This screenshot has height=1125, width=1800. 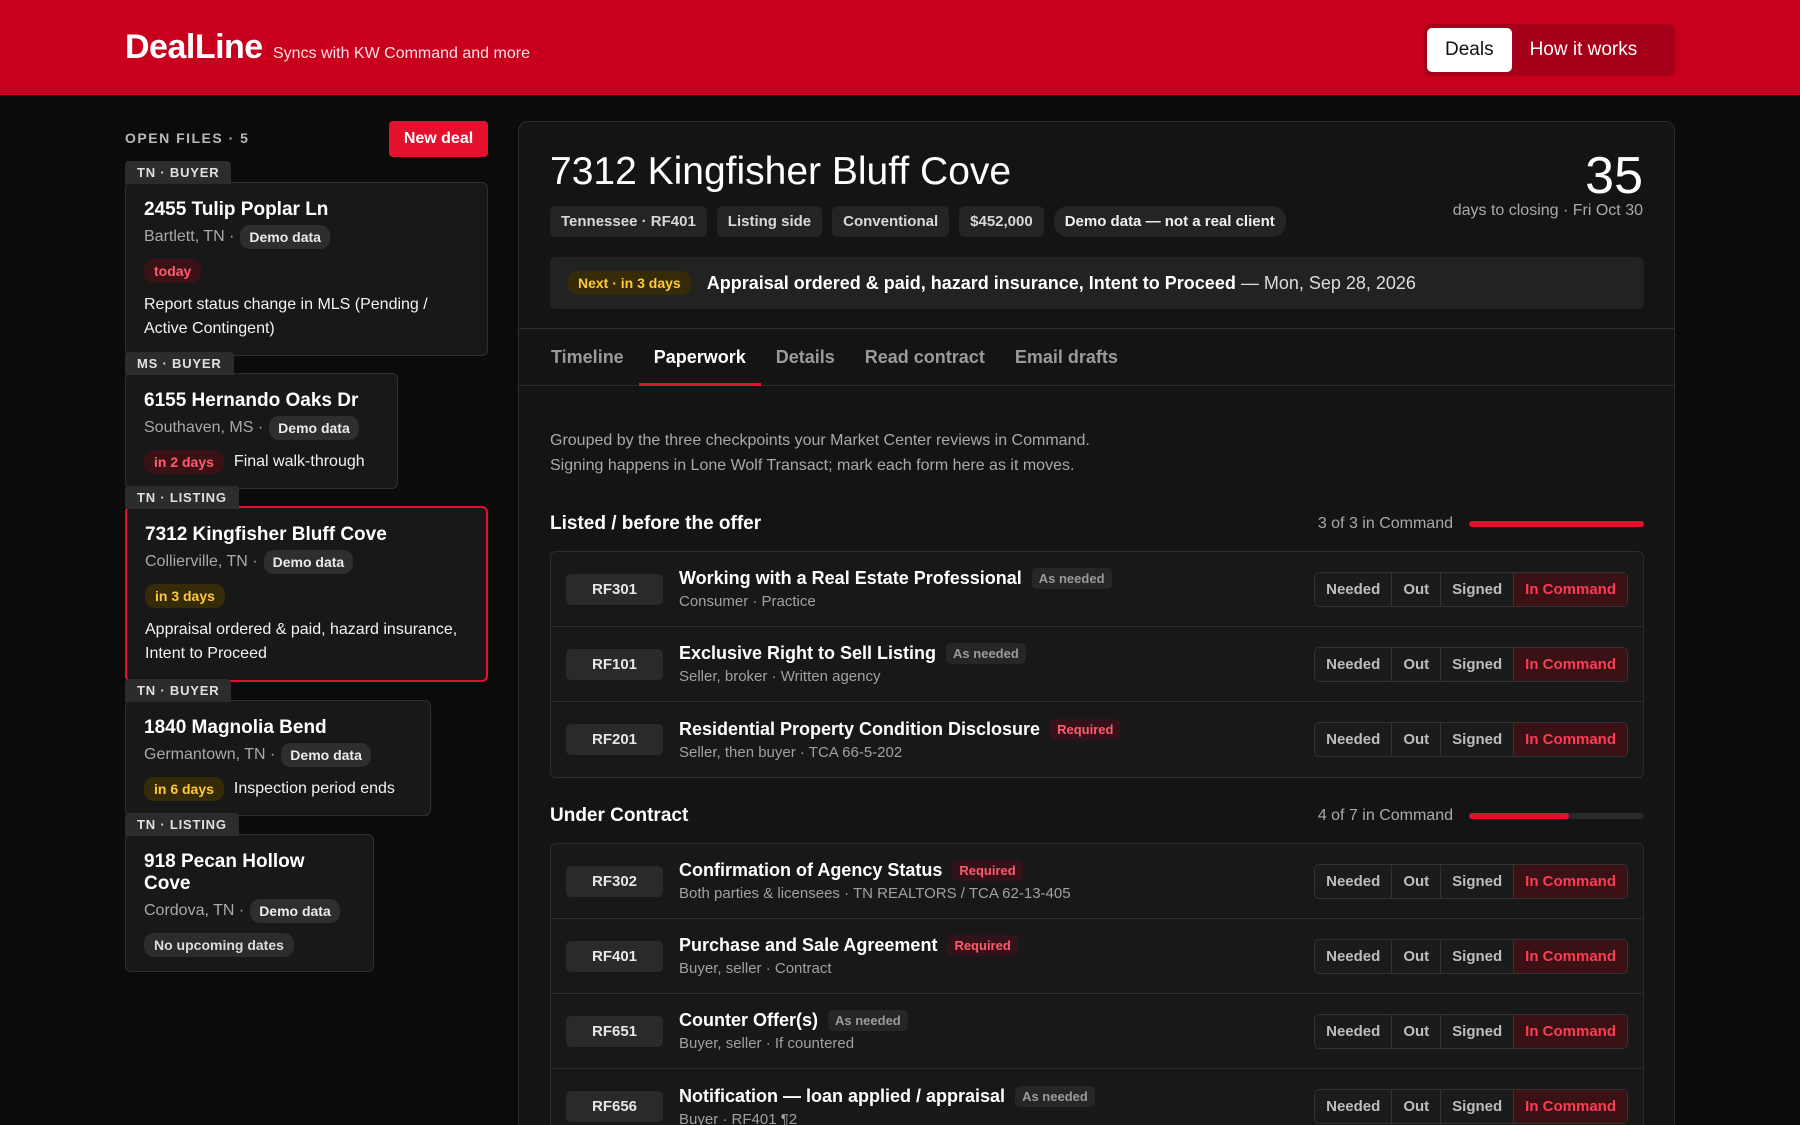 I want to click on tab-timeline: Timeline, so click(x=587, y=357).